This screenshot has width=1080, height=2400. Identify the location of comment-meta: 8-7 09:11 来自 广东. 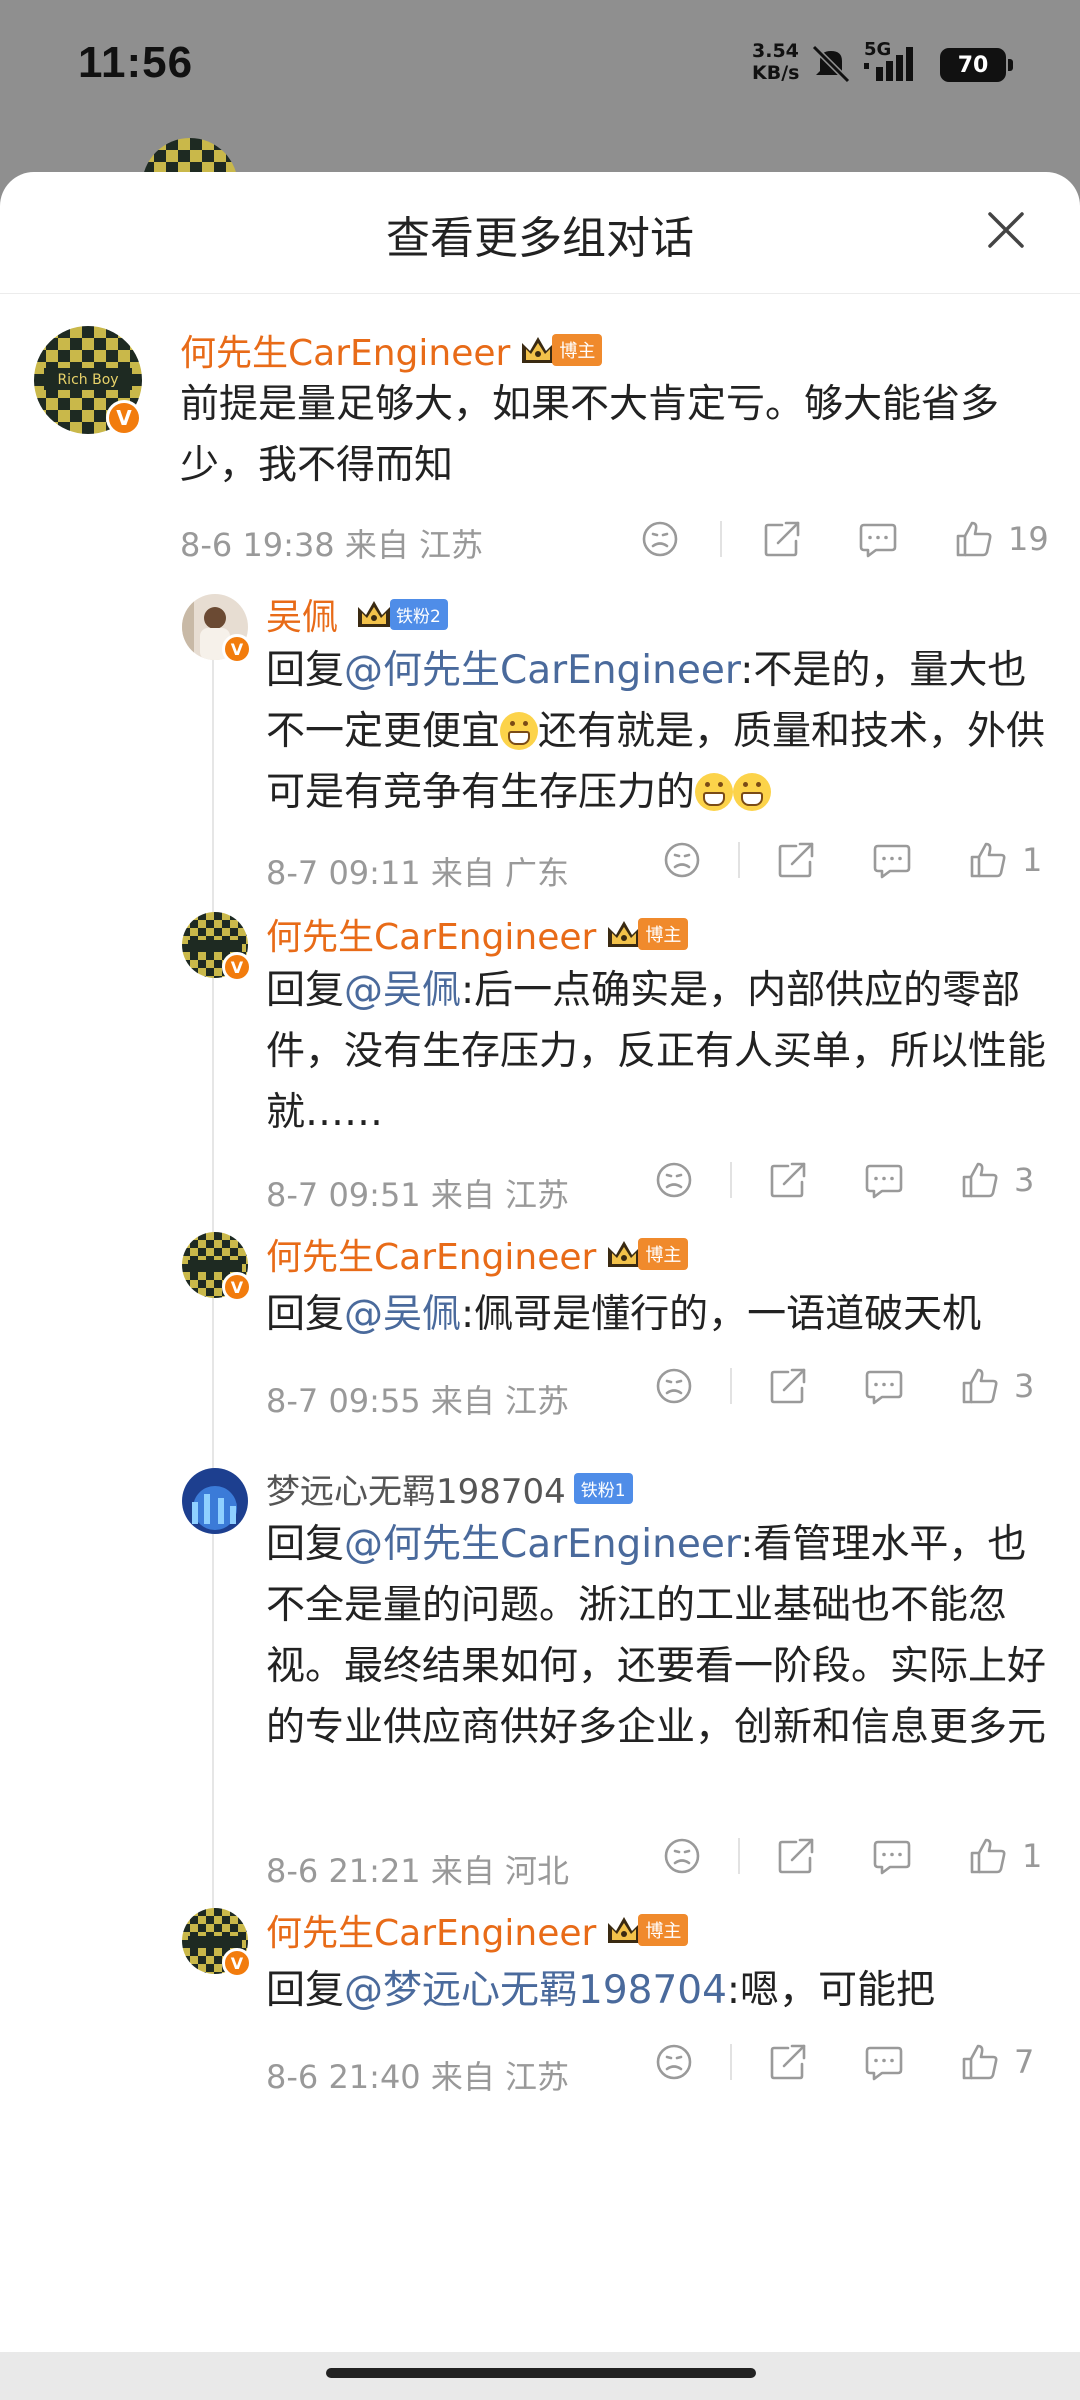
(418, 873).